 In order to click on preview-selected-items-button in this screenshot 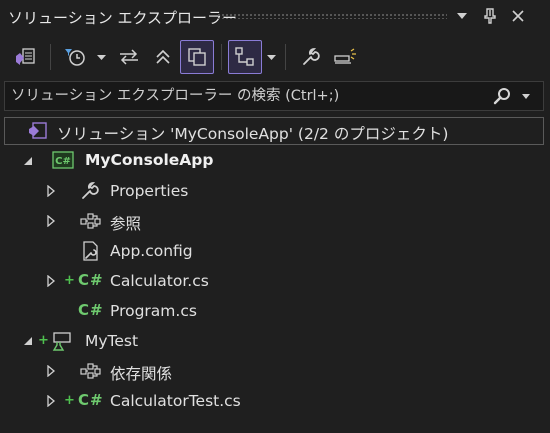, I will do `click(345, 57)`.